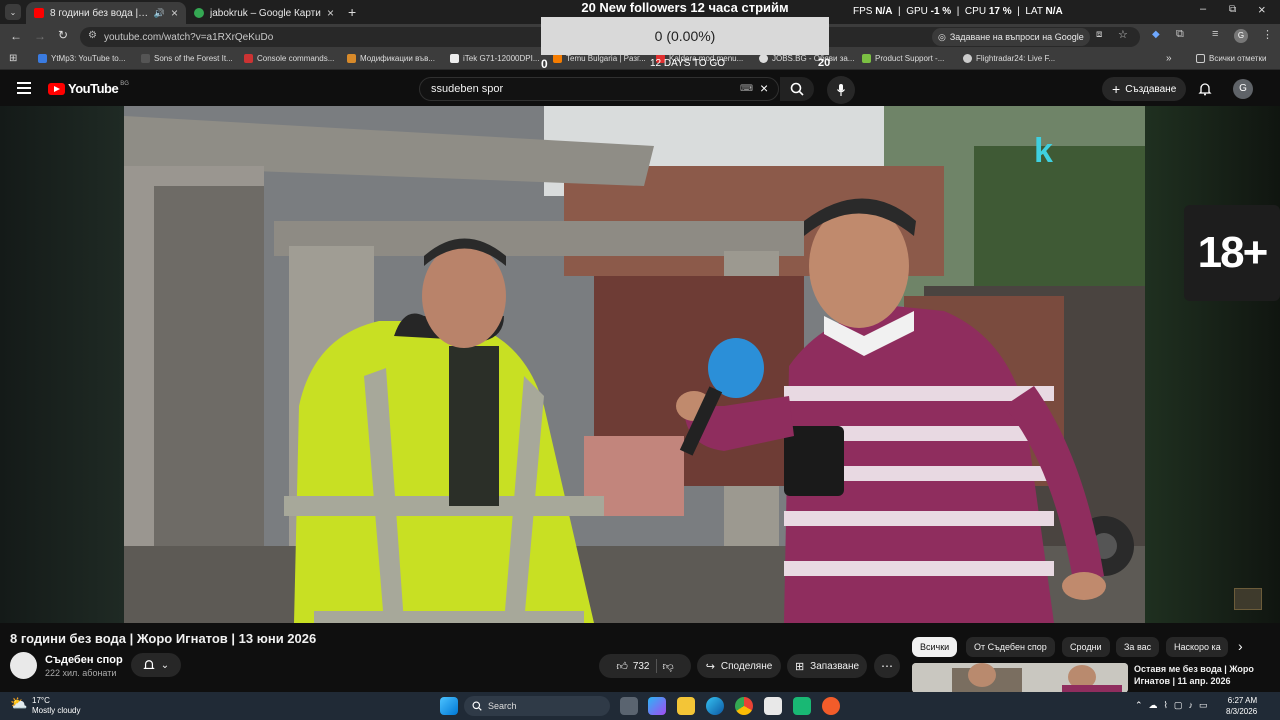 The width and height of the screenshot is (1280, 720). I want to click on more-actions-button: ⋯, so click(887, 666).